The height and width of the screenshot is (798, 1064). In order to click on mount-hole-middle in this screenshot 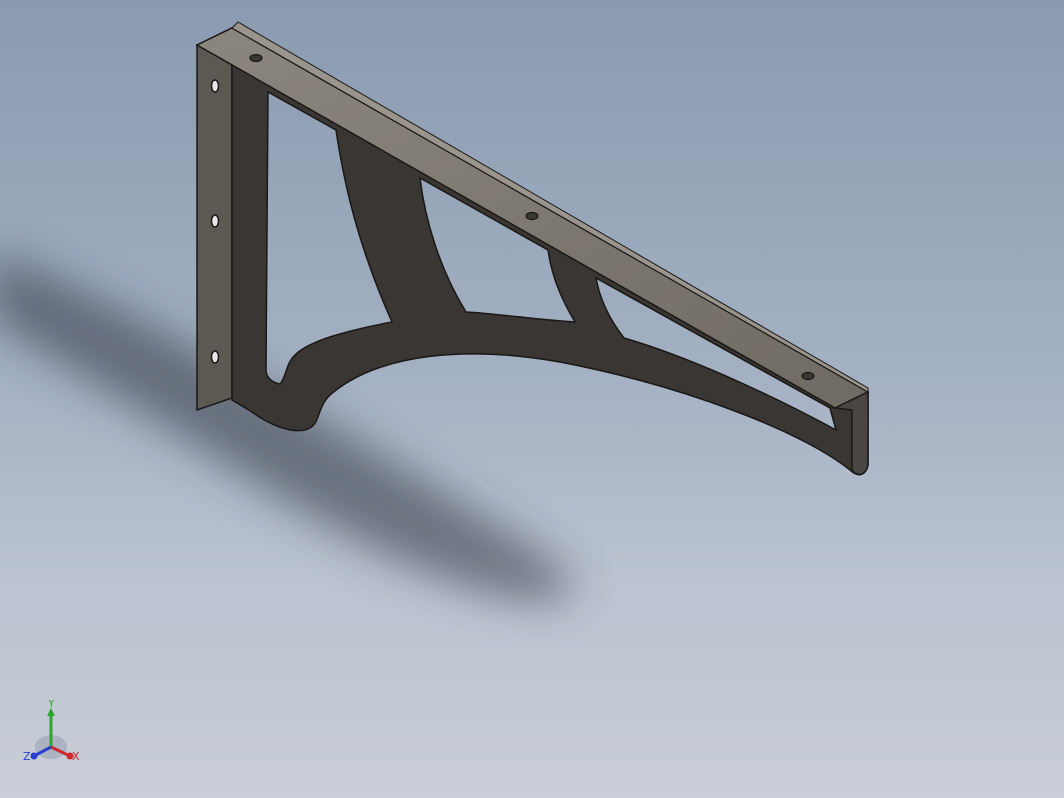, I will do `click(215, 221)`.